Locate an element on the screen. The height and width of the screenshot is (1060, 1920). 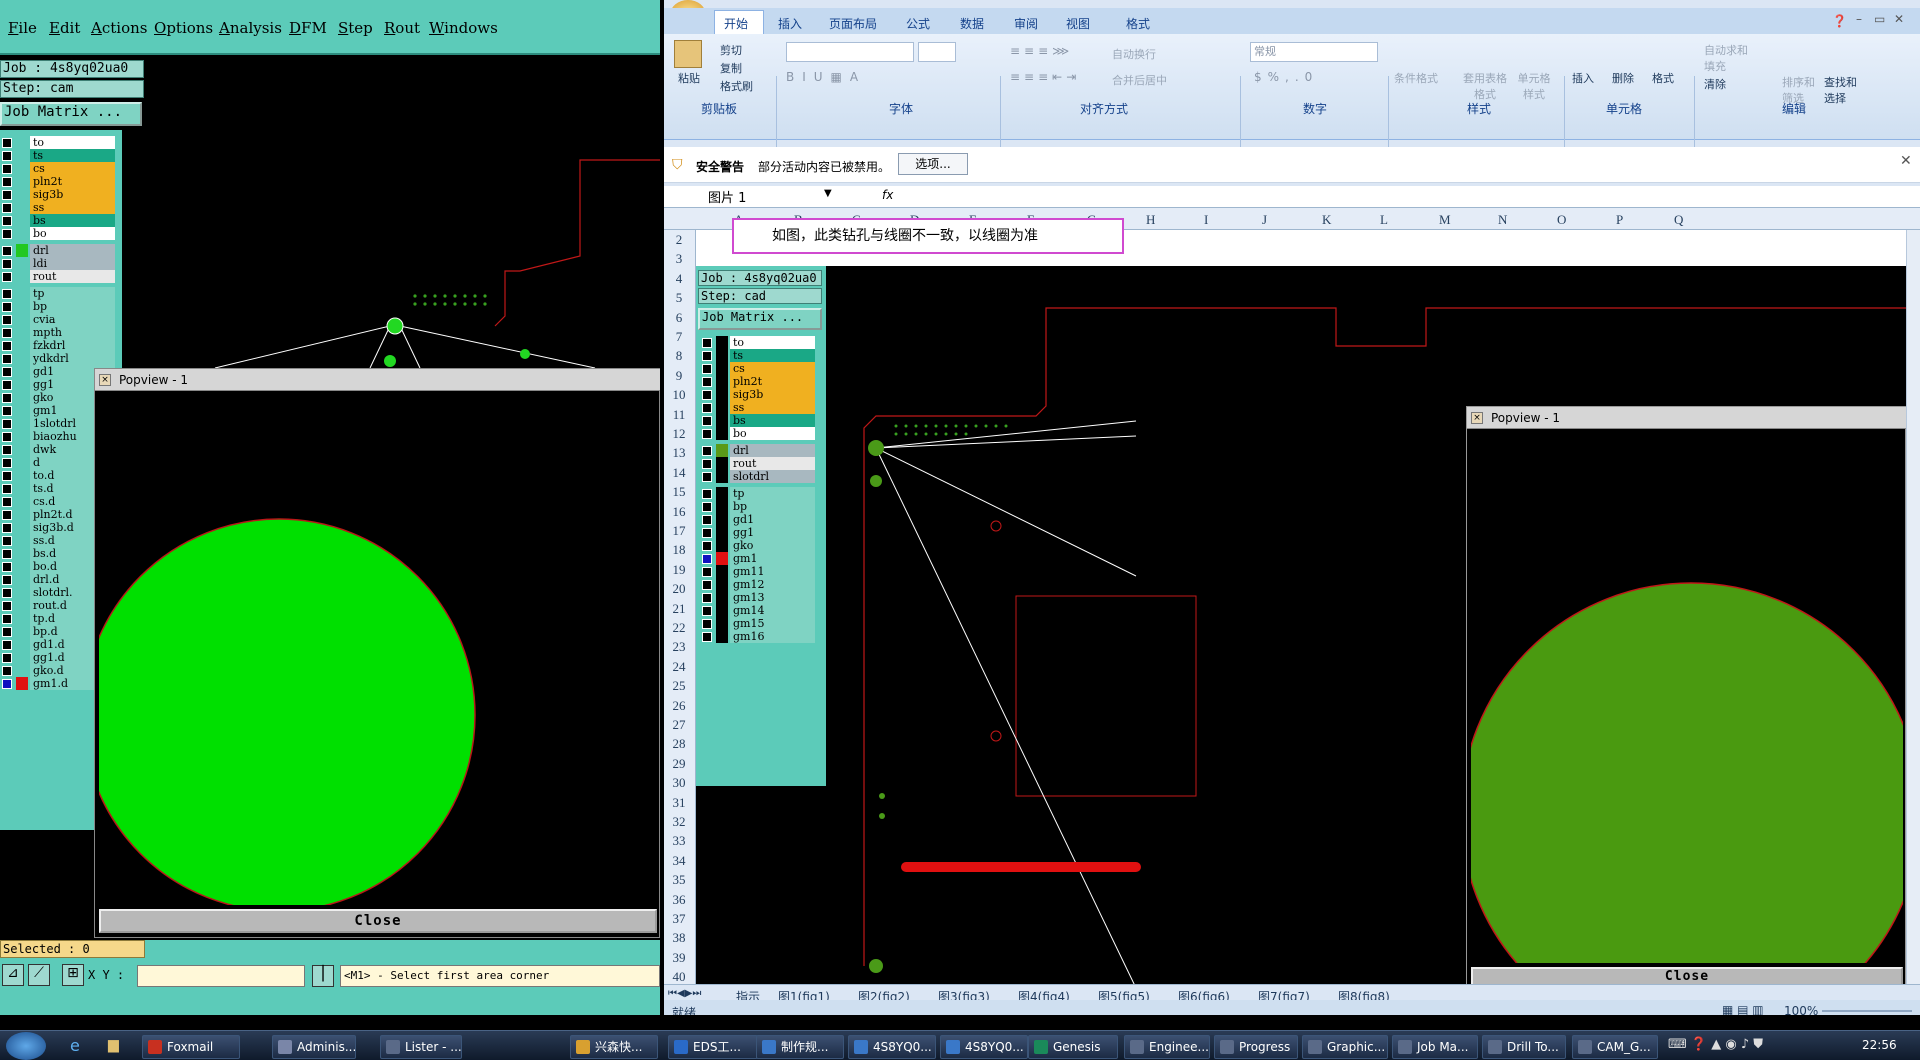
layer-row: bo is located at coordinates (60, 234).